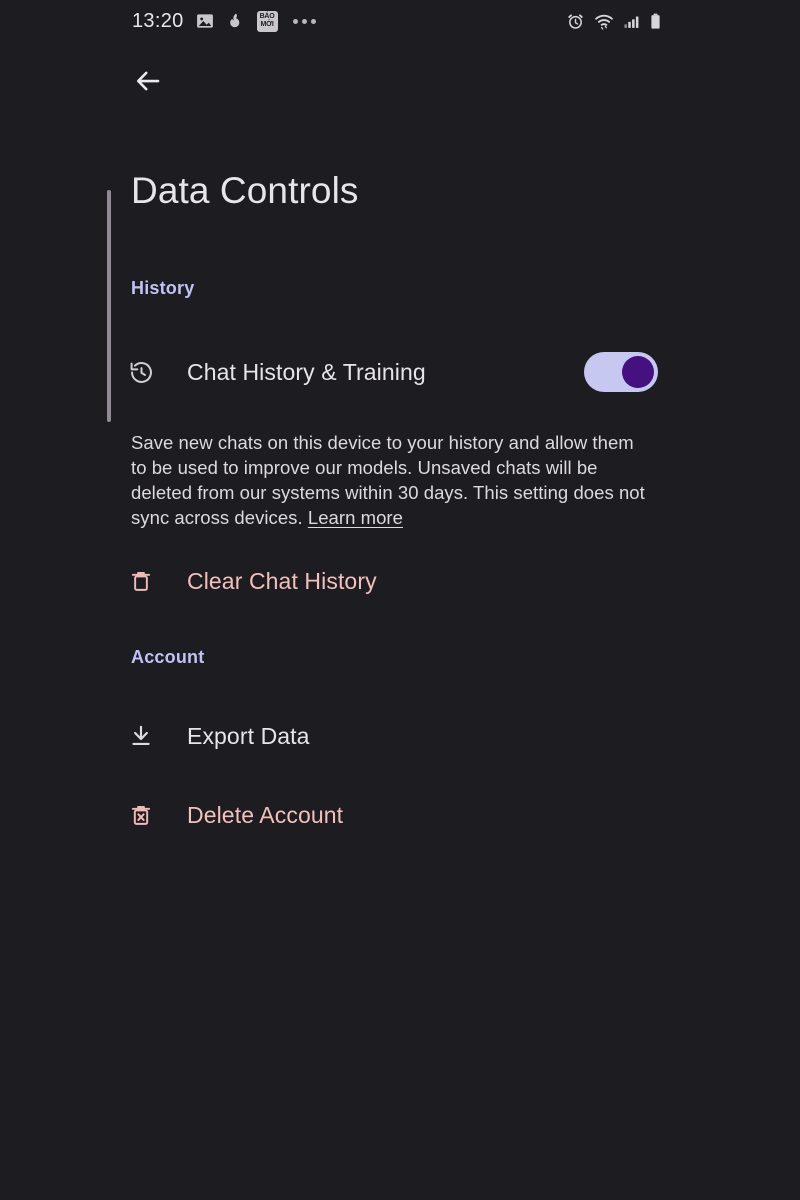 The height and width of the screenshot is (1200, 800). I want to click on row-label: Clear Chat History, so click(282, 580).